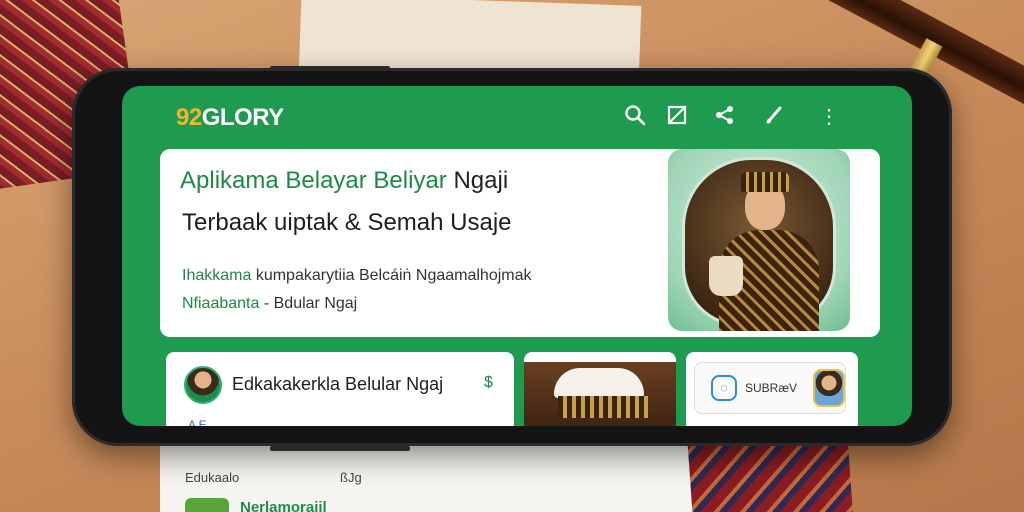 The height and width of the screenshot is (512, 1024). What do you see at coordinates (340, 448) in the screenshot?
I see `phone-bottom-bar` at bounding box center [340, 448].